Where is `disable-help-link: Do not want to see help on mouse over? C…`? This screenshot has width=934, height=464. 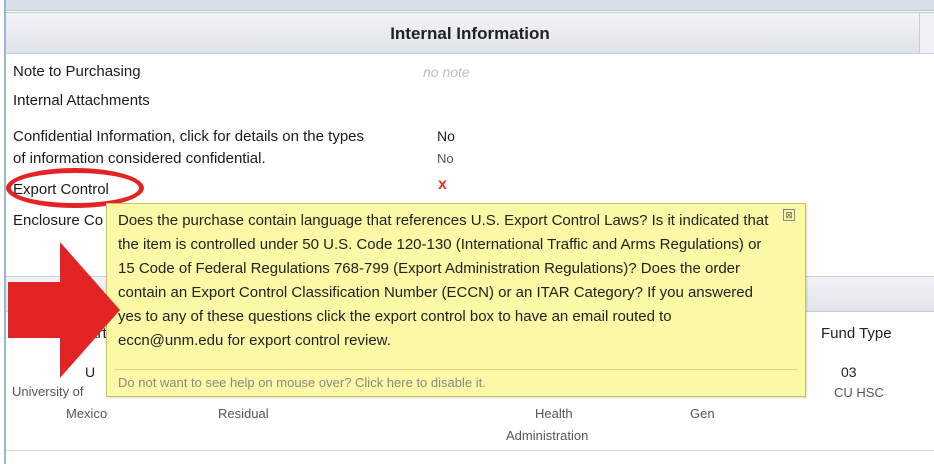
disable-help-link: Do not want to see help on mouse over? C… is located at coordinates (302, 382).